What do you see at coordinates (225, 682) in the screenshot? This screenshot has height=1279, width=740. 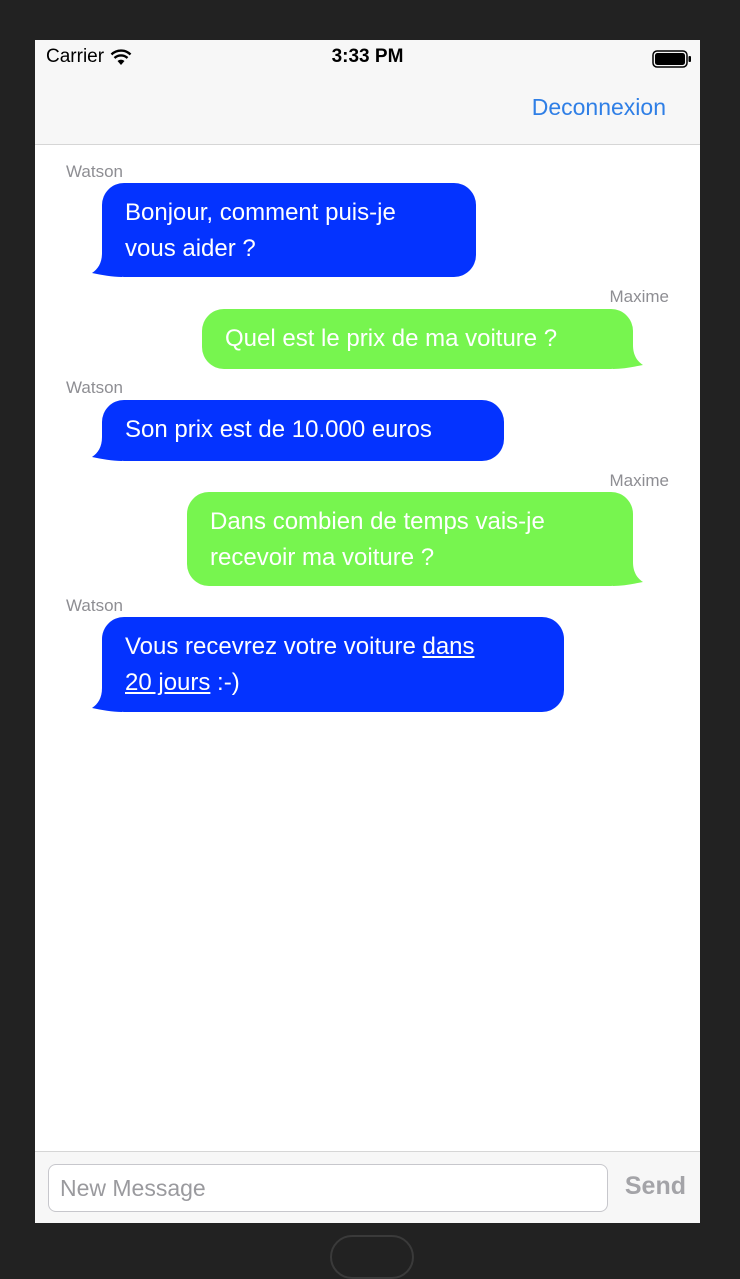 I see `message-text: :-)` at bounding box center [225, 682].